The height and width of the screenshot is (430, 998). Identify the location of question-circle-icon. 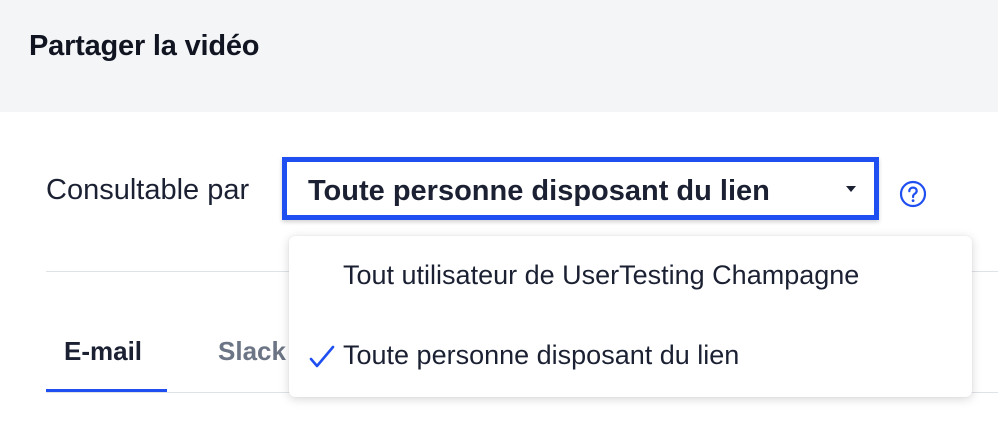
(913, 194).